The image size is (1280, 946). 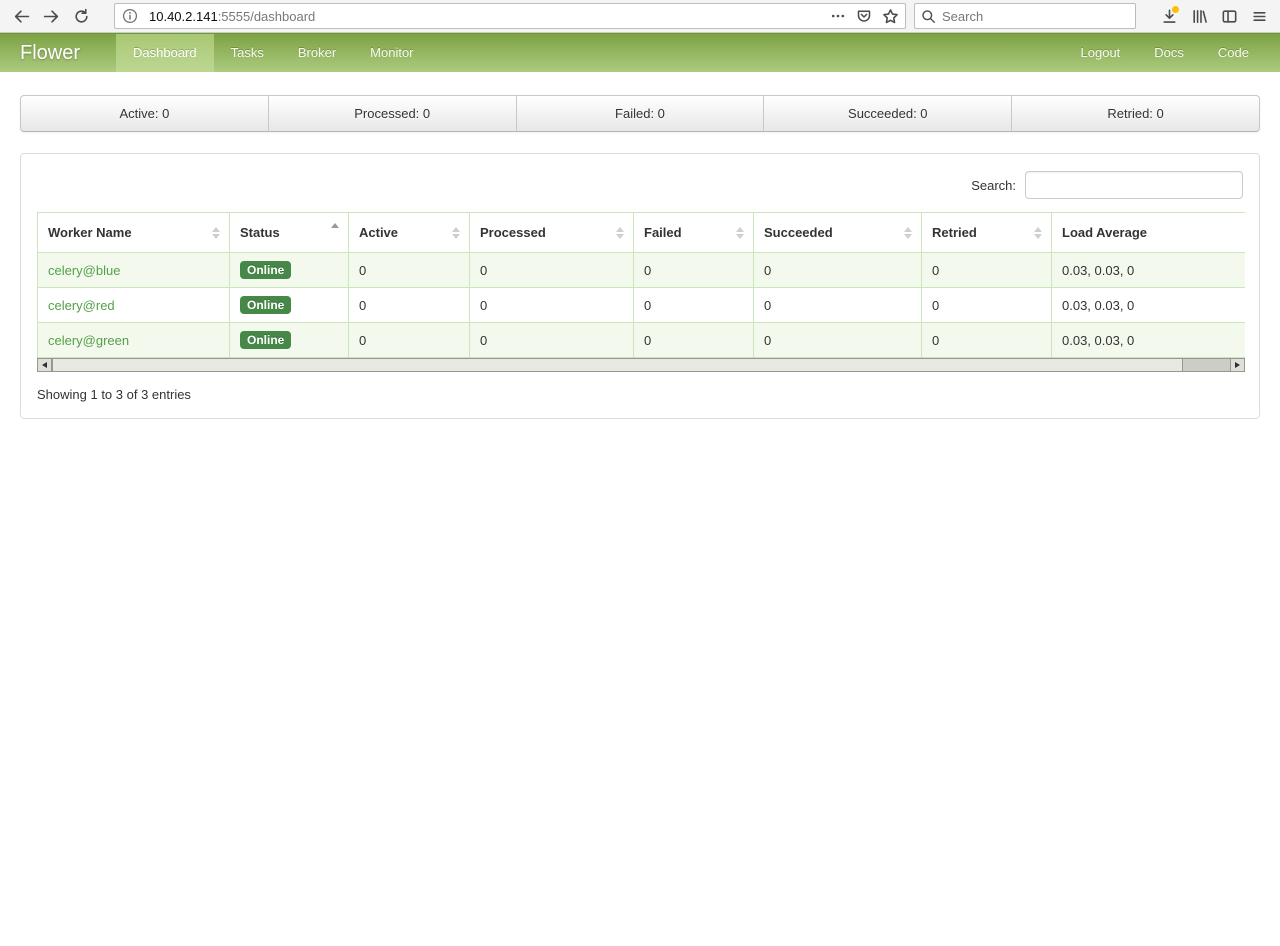 I want to click on pocket-button, so click(x=864, y=16).